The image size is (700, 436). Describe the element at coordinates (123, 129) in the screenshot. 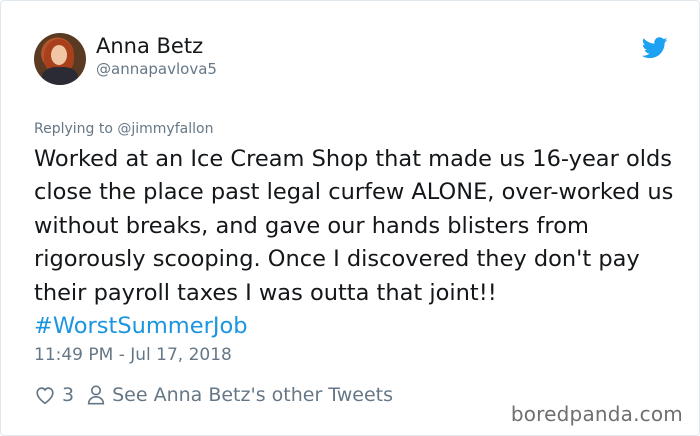

I see `replying-to: Replying to @jimmyfallon` at that location.